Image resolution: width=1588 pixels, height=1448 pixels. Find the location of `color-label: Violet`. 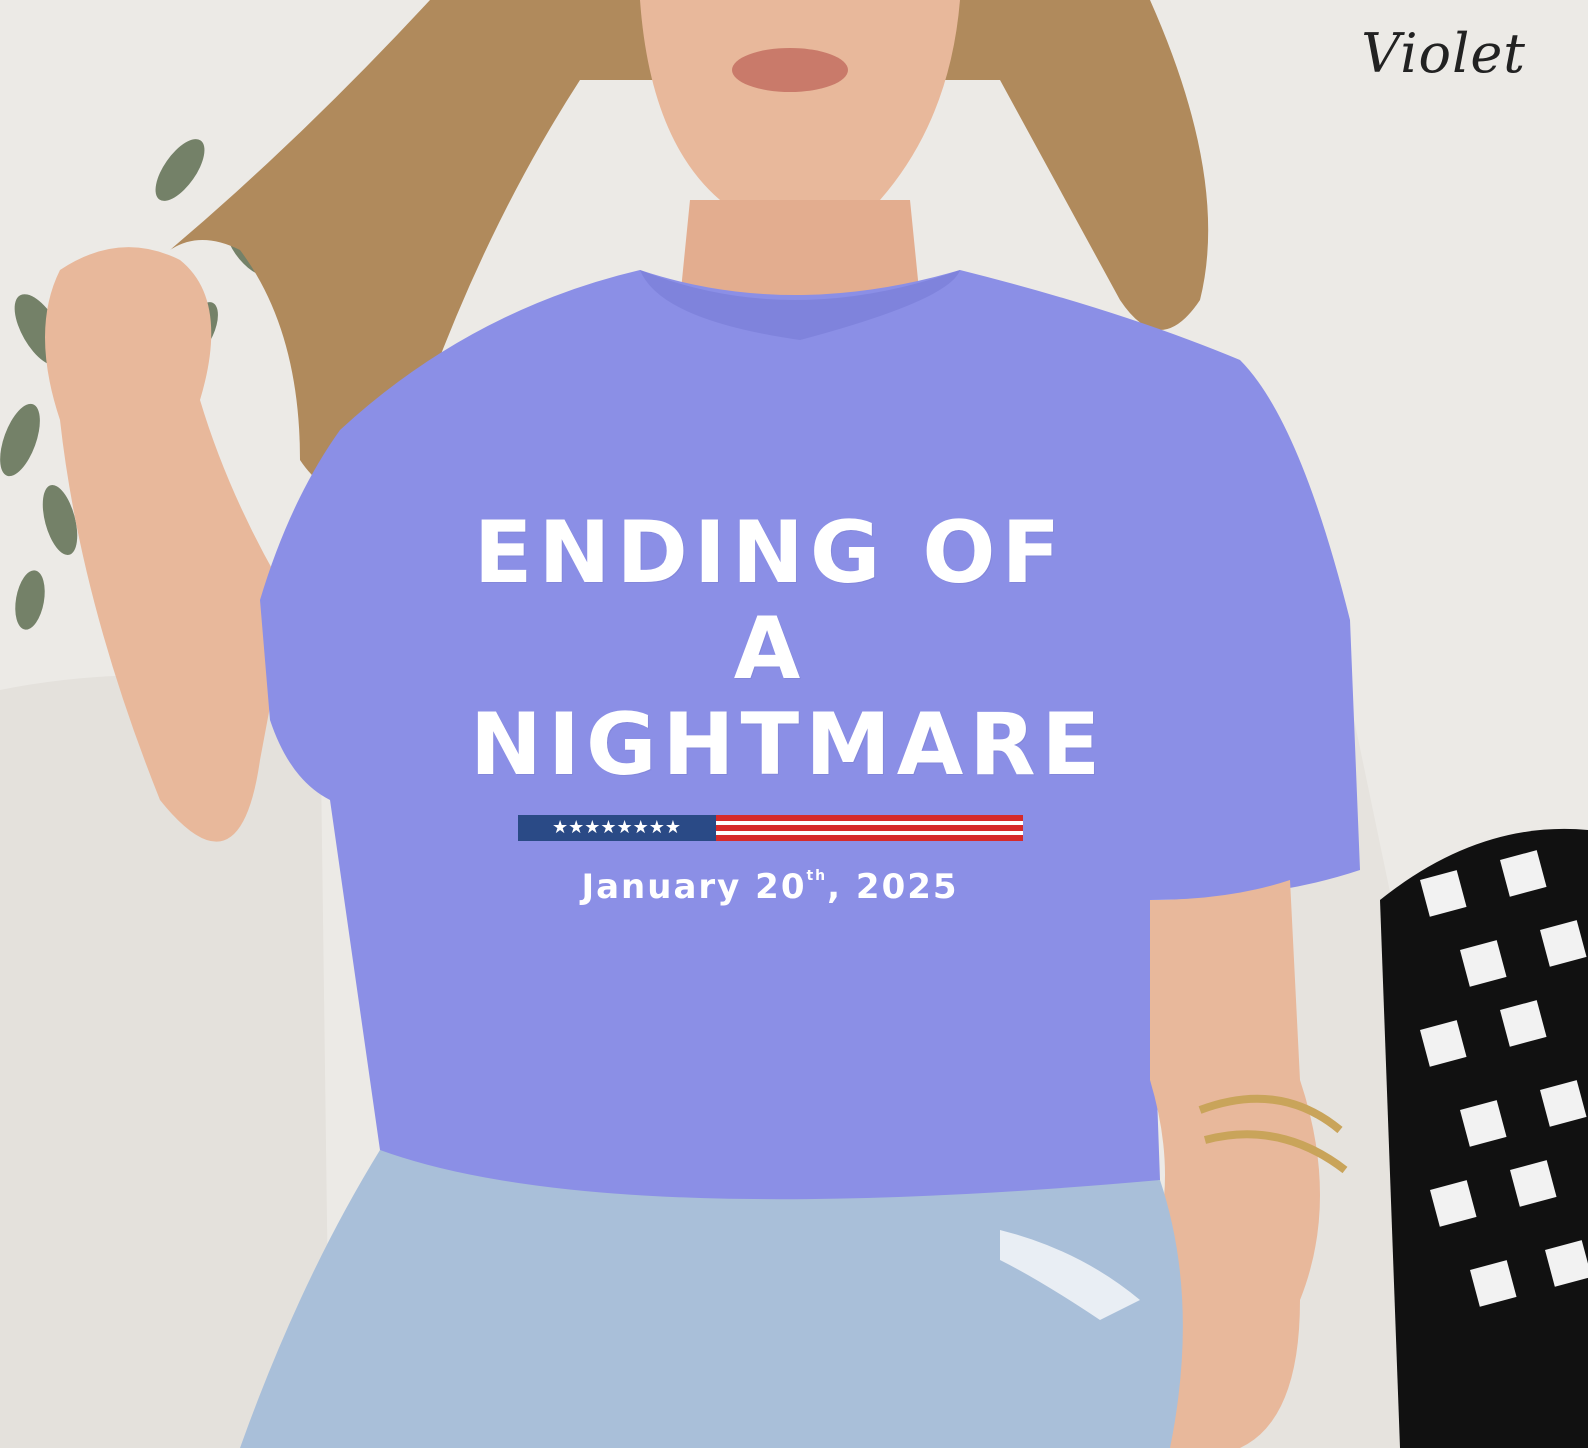

color-label: Violet is located at coordinates (1443, 53).